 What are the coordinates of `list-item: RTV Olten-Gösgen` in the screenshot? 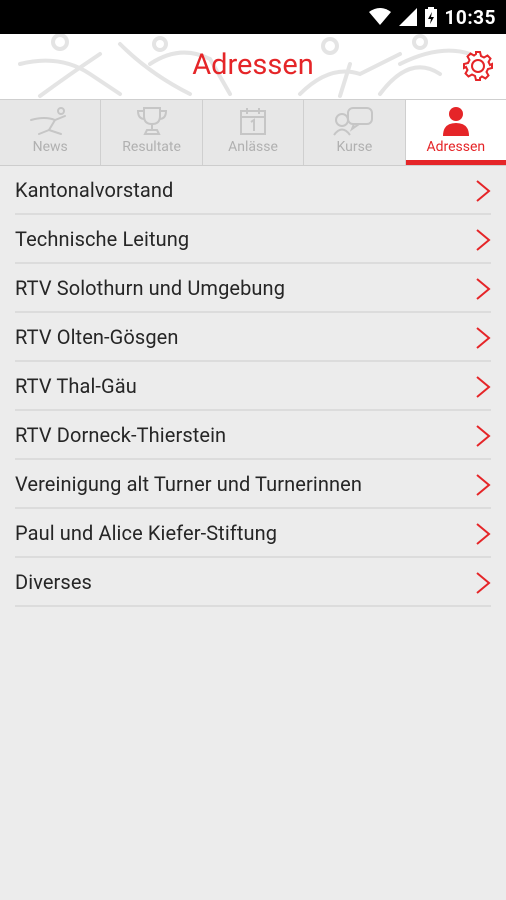 It's located at (253, 337).